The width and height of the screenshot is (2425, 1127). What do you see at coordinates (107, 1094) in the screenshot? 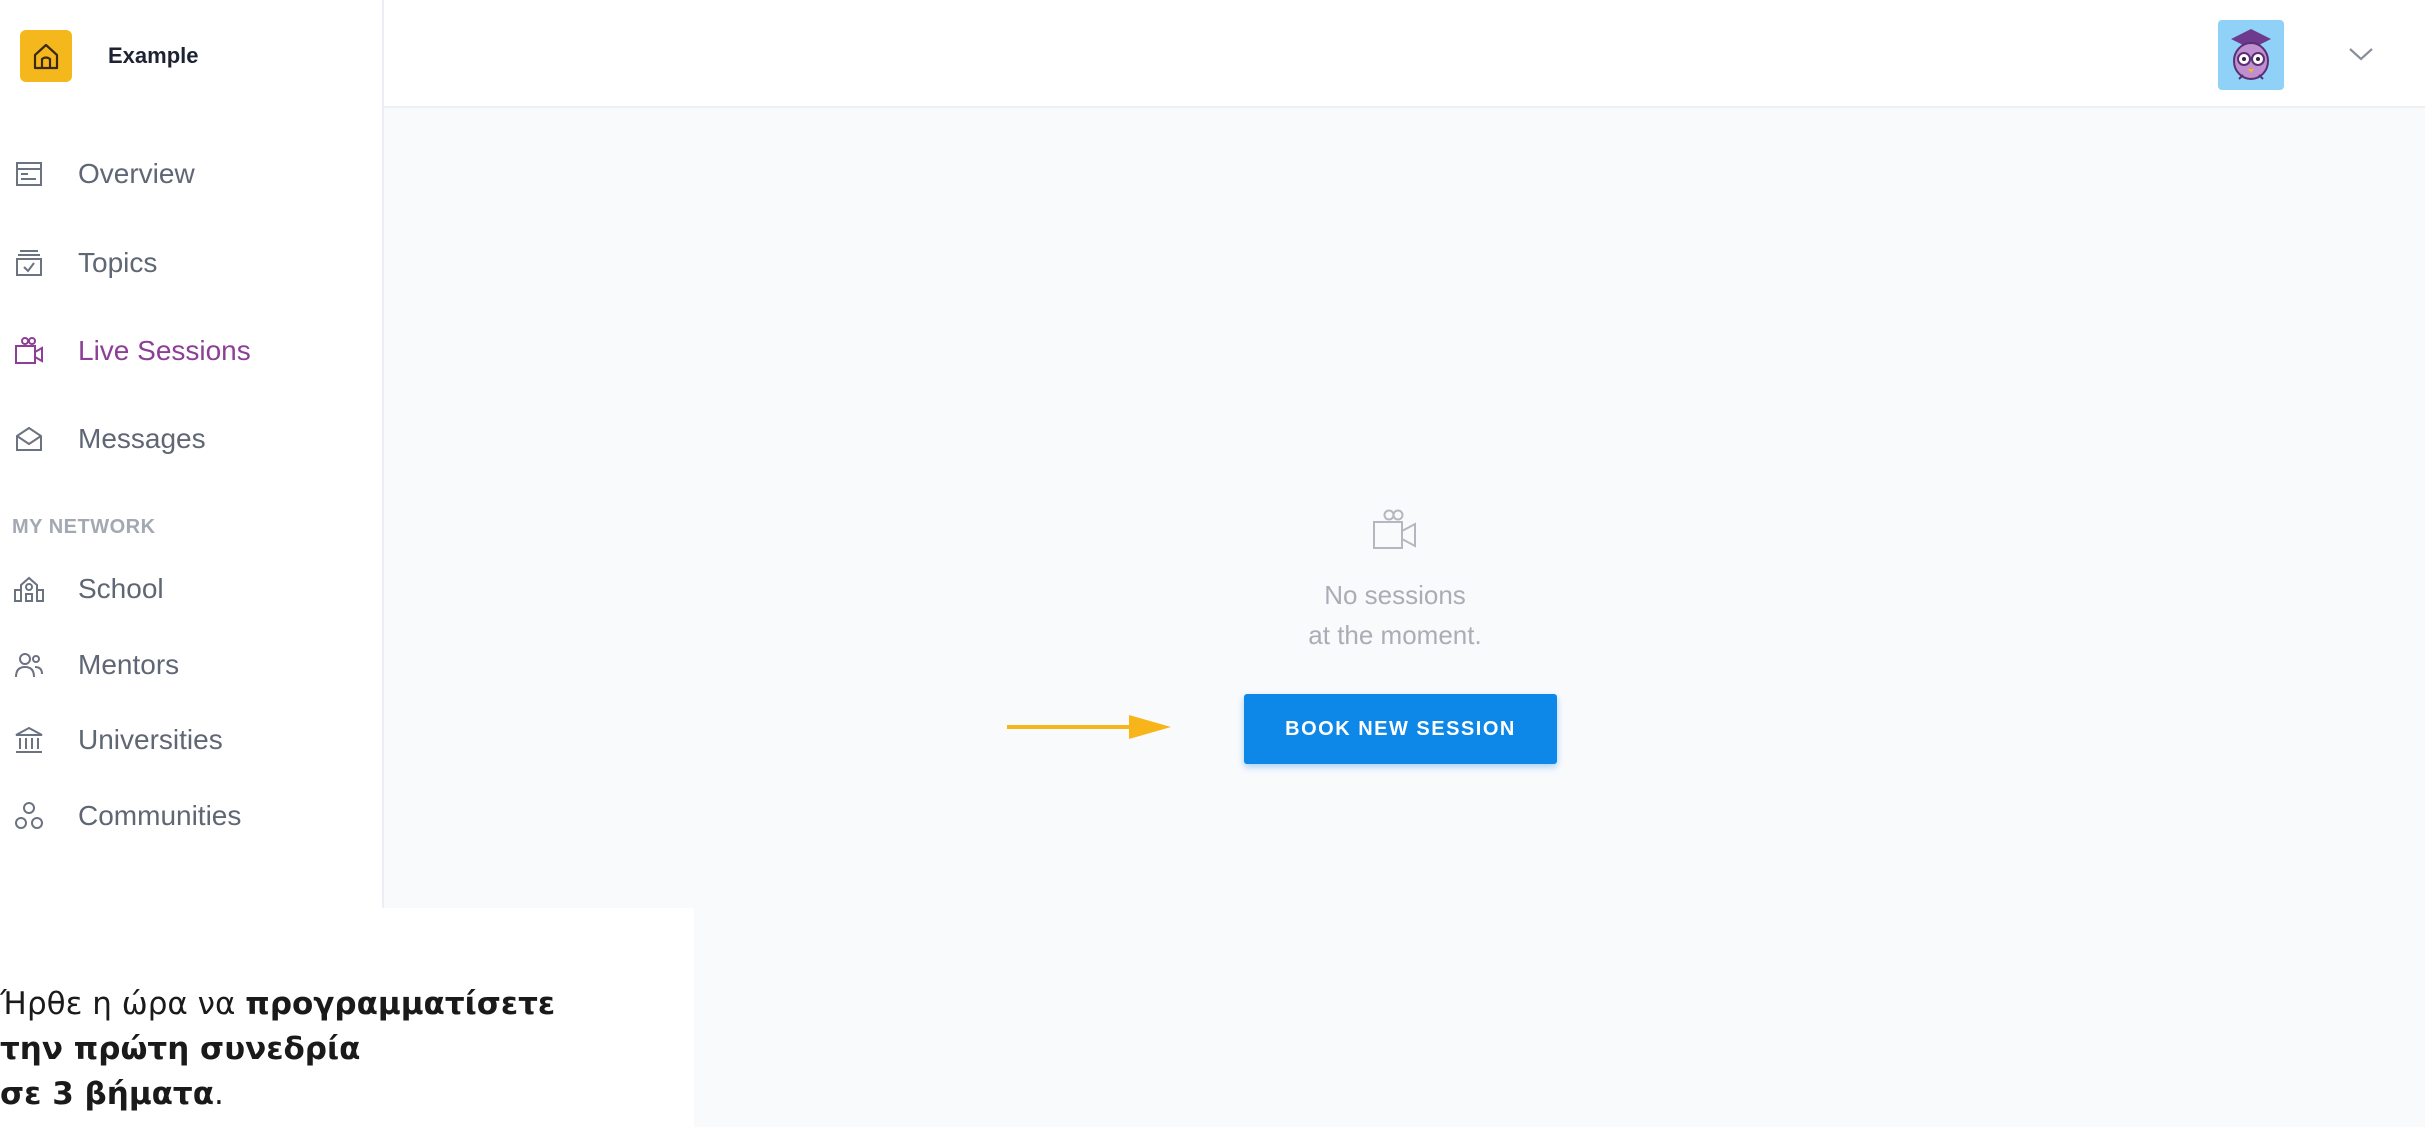
I see `caption-line-3a: σε 3 βήματα` at bounding box center [107, 1094].